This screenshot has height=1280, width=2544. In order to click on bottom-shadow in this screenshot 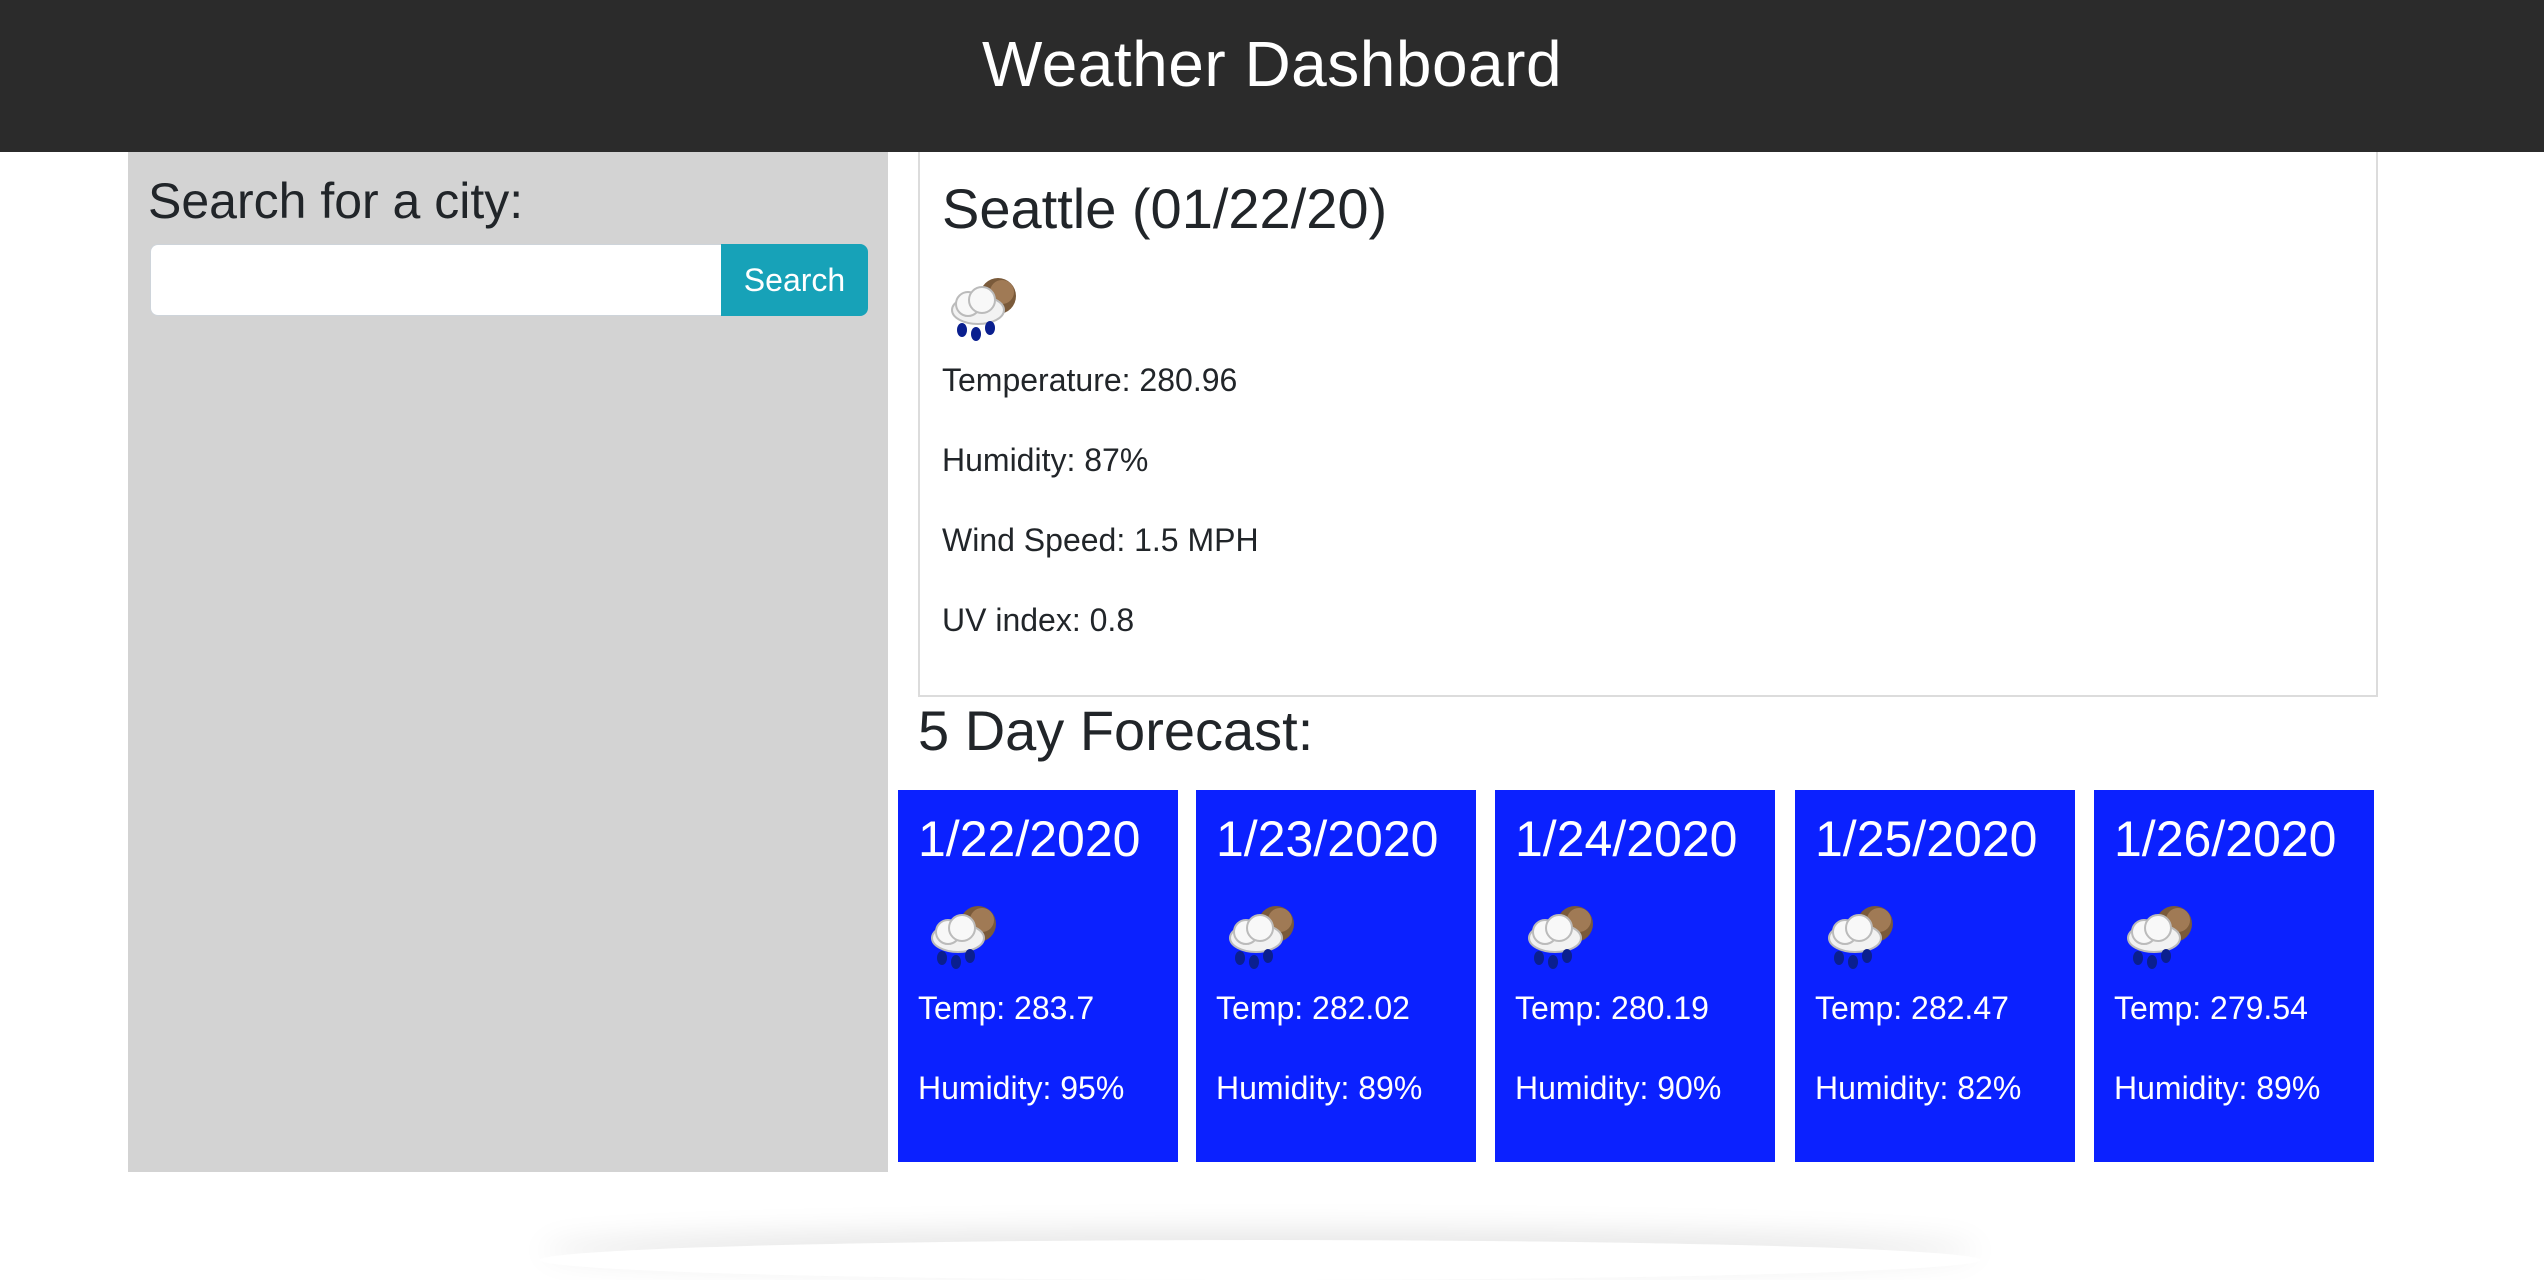, I will do `click(1260, 1260)`.